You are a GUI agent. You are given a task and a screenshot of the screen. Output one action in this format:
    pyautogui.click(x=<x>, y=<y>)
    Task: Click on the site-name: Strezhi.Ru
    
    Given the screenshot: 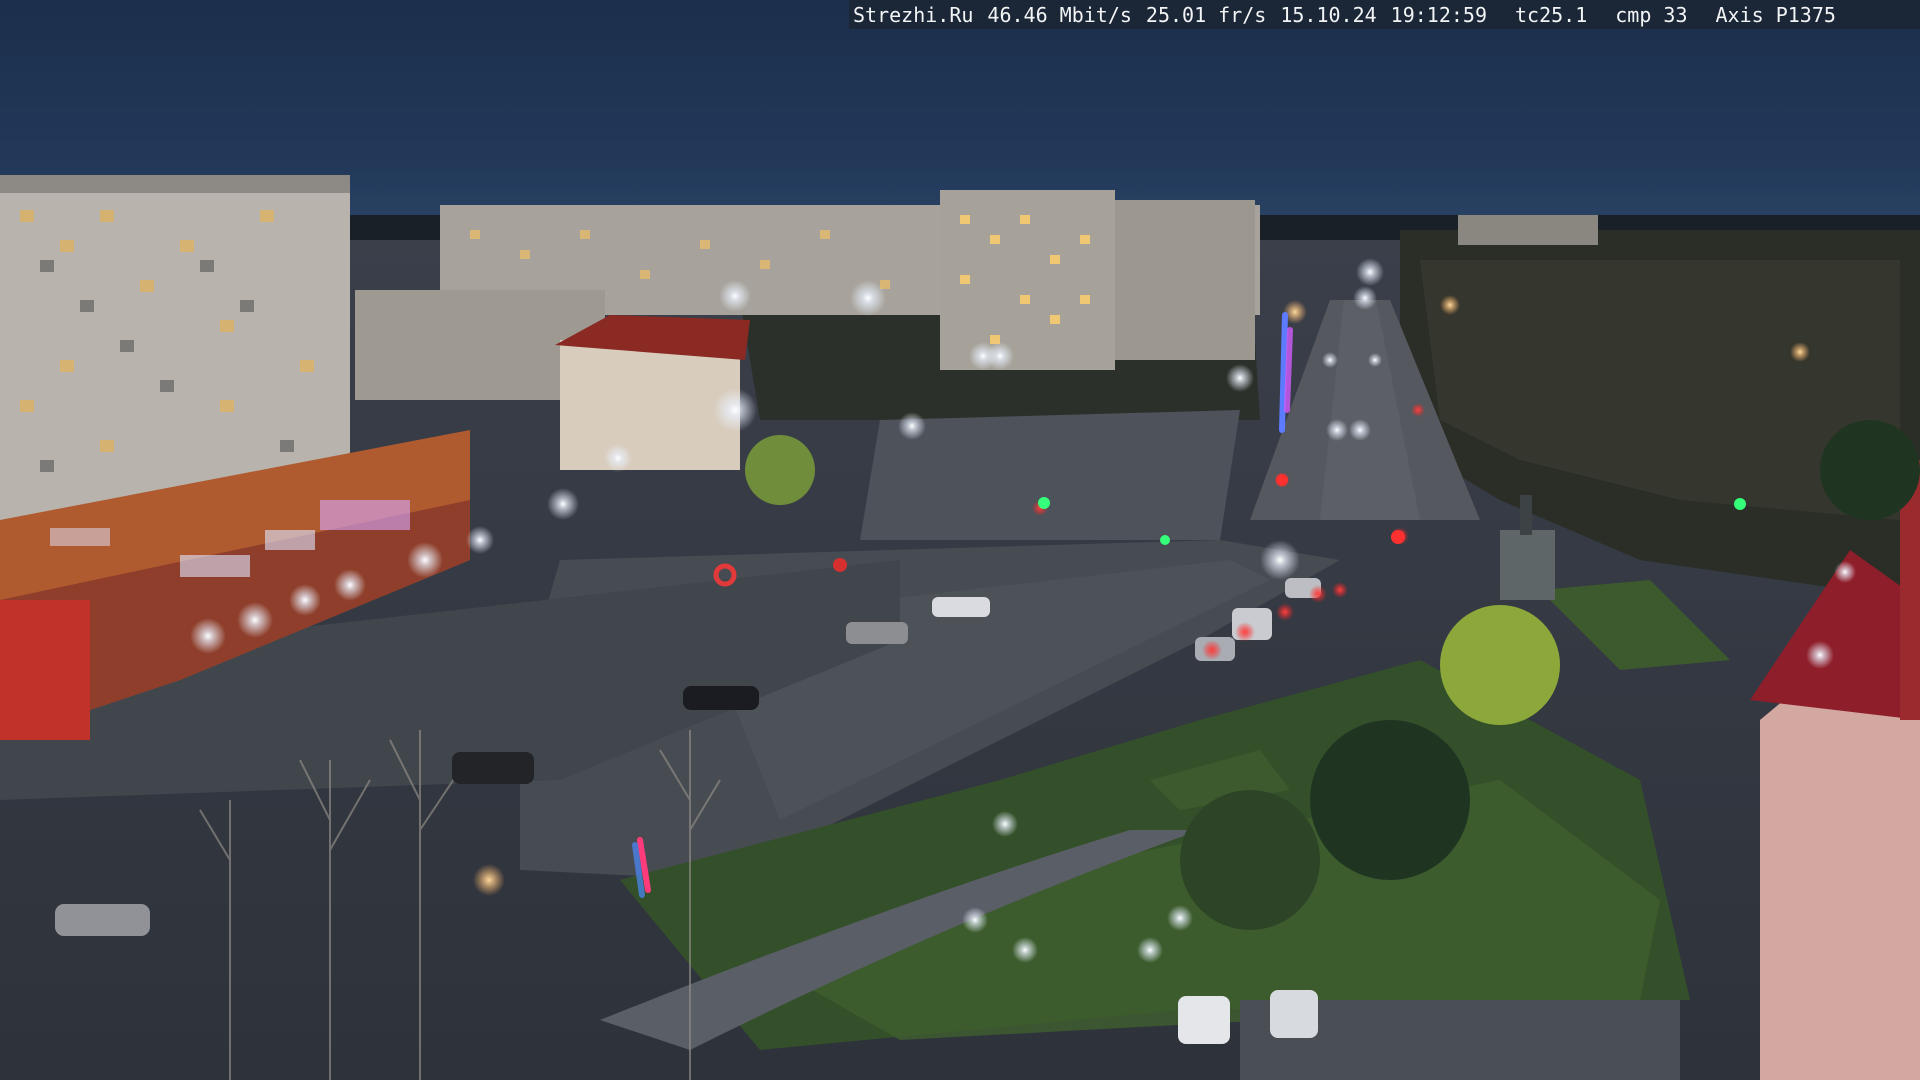 What is the action you would take?
    pyautogui.click(x=913, y=14)
    